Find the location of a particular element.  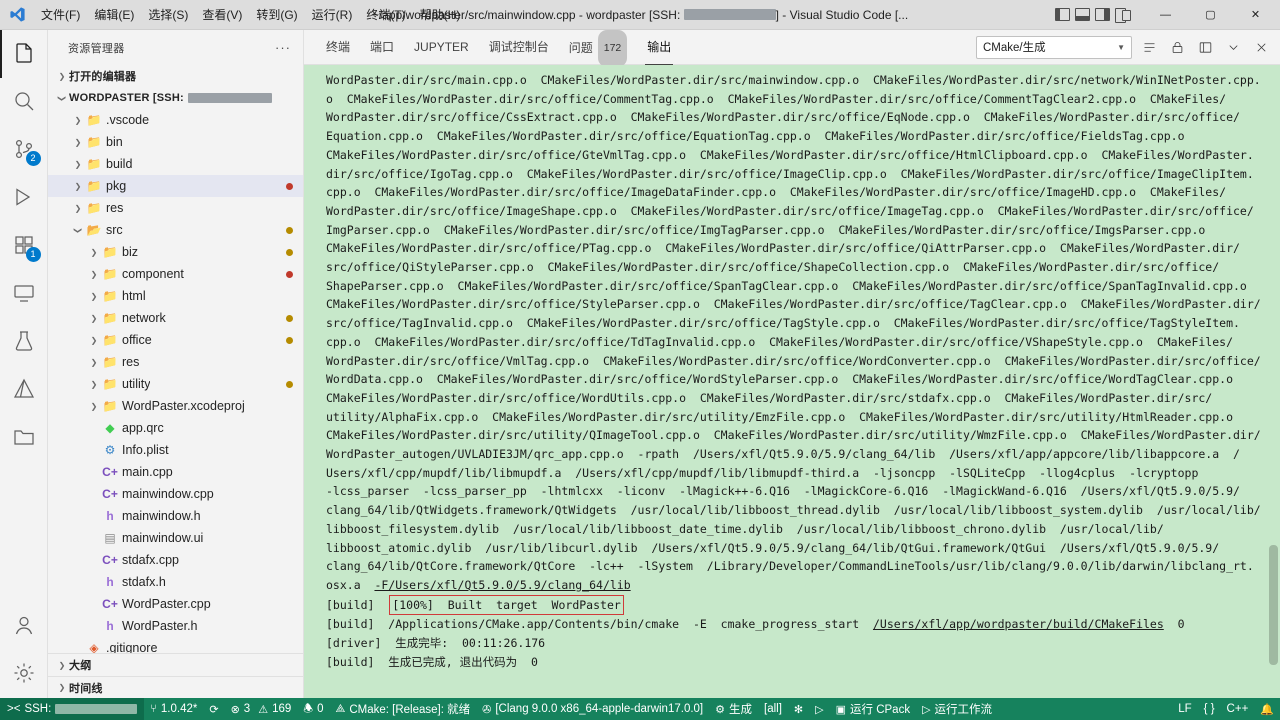

tree-item-res-inner: ❯ 📁 res is located at coordinates (175, 362).